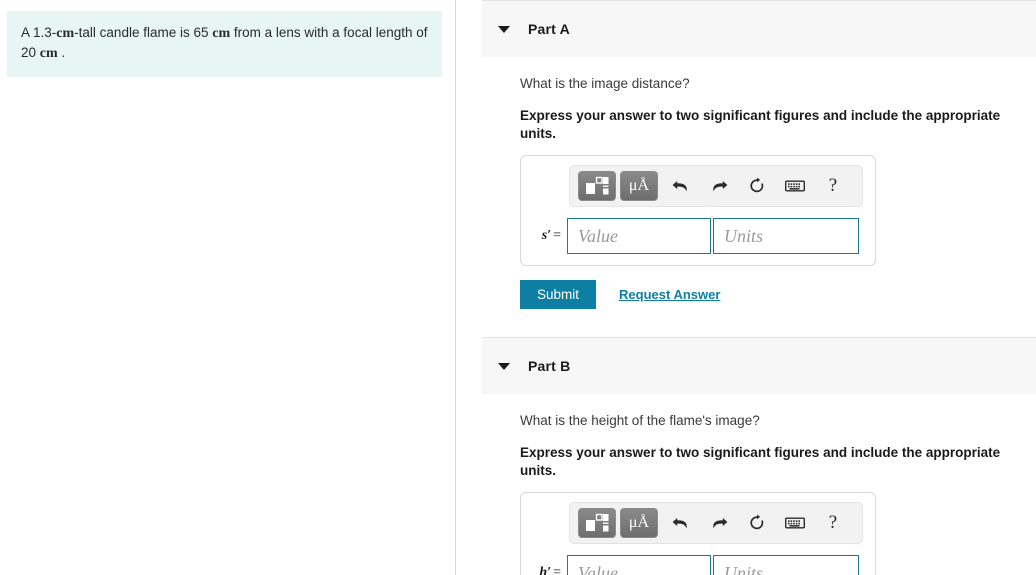 The width and height of the screenshot is (1036, 575). I want to click on problem-text-mid: -tall candle flame is 65, so click(143, 32).